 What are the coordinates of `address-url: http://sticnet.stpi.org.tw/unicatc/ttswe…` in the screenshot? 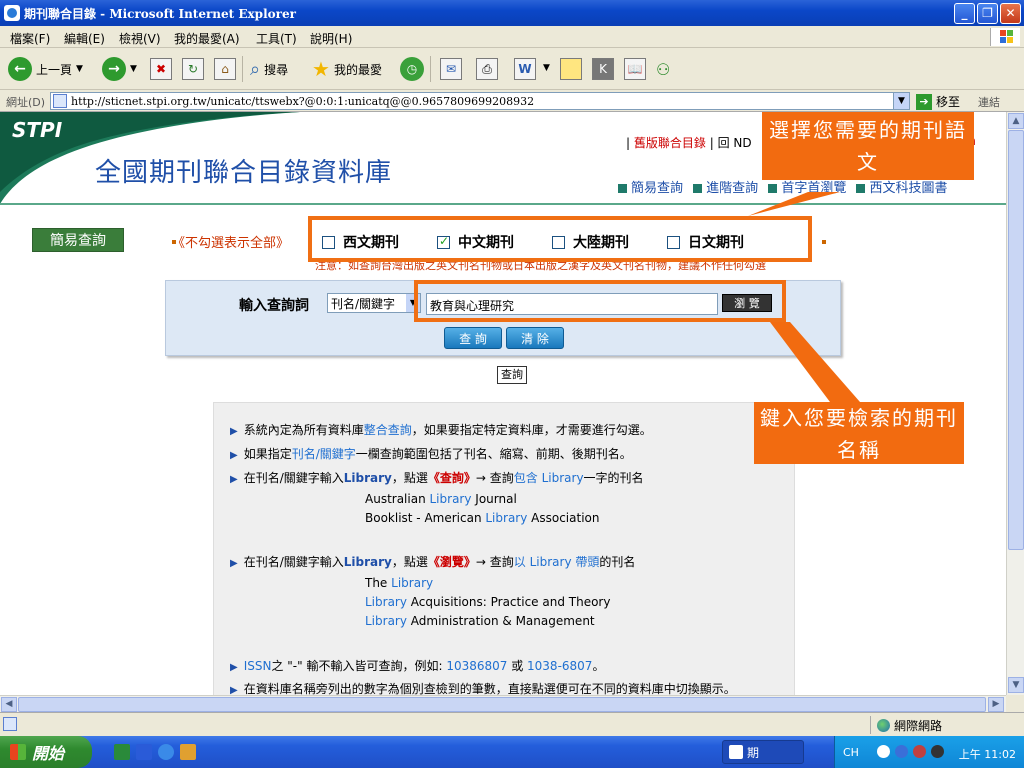 It's located at (302, 101).